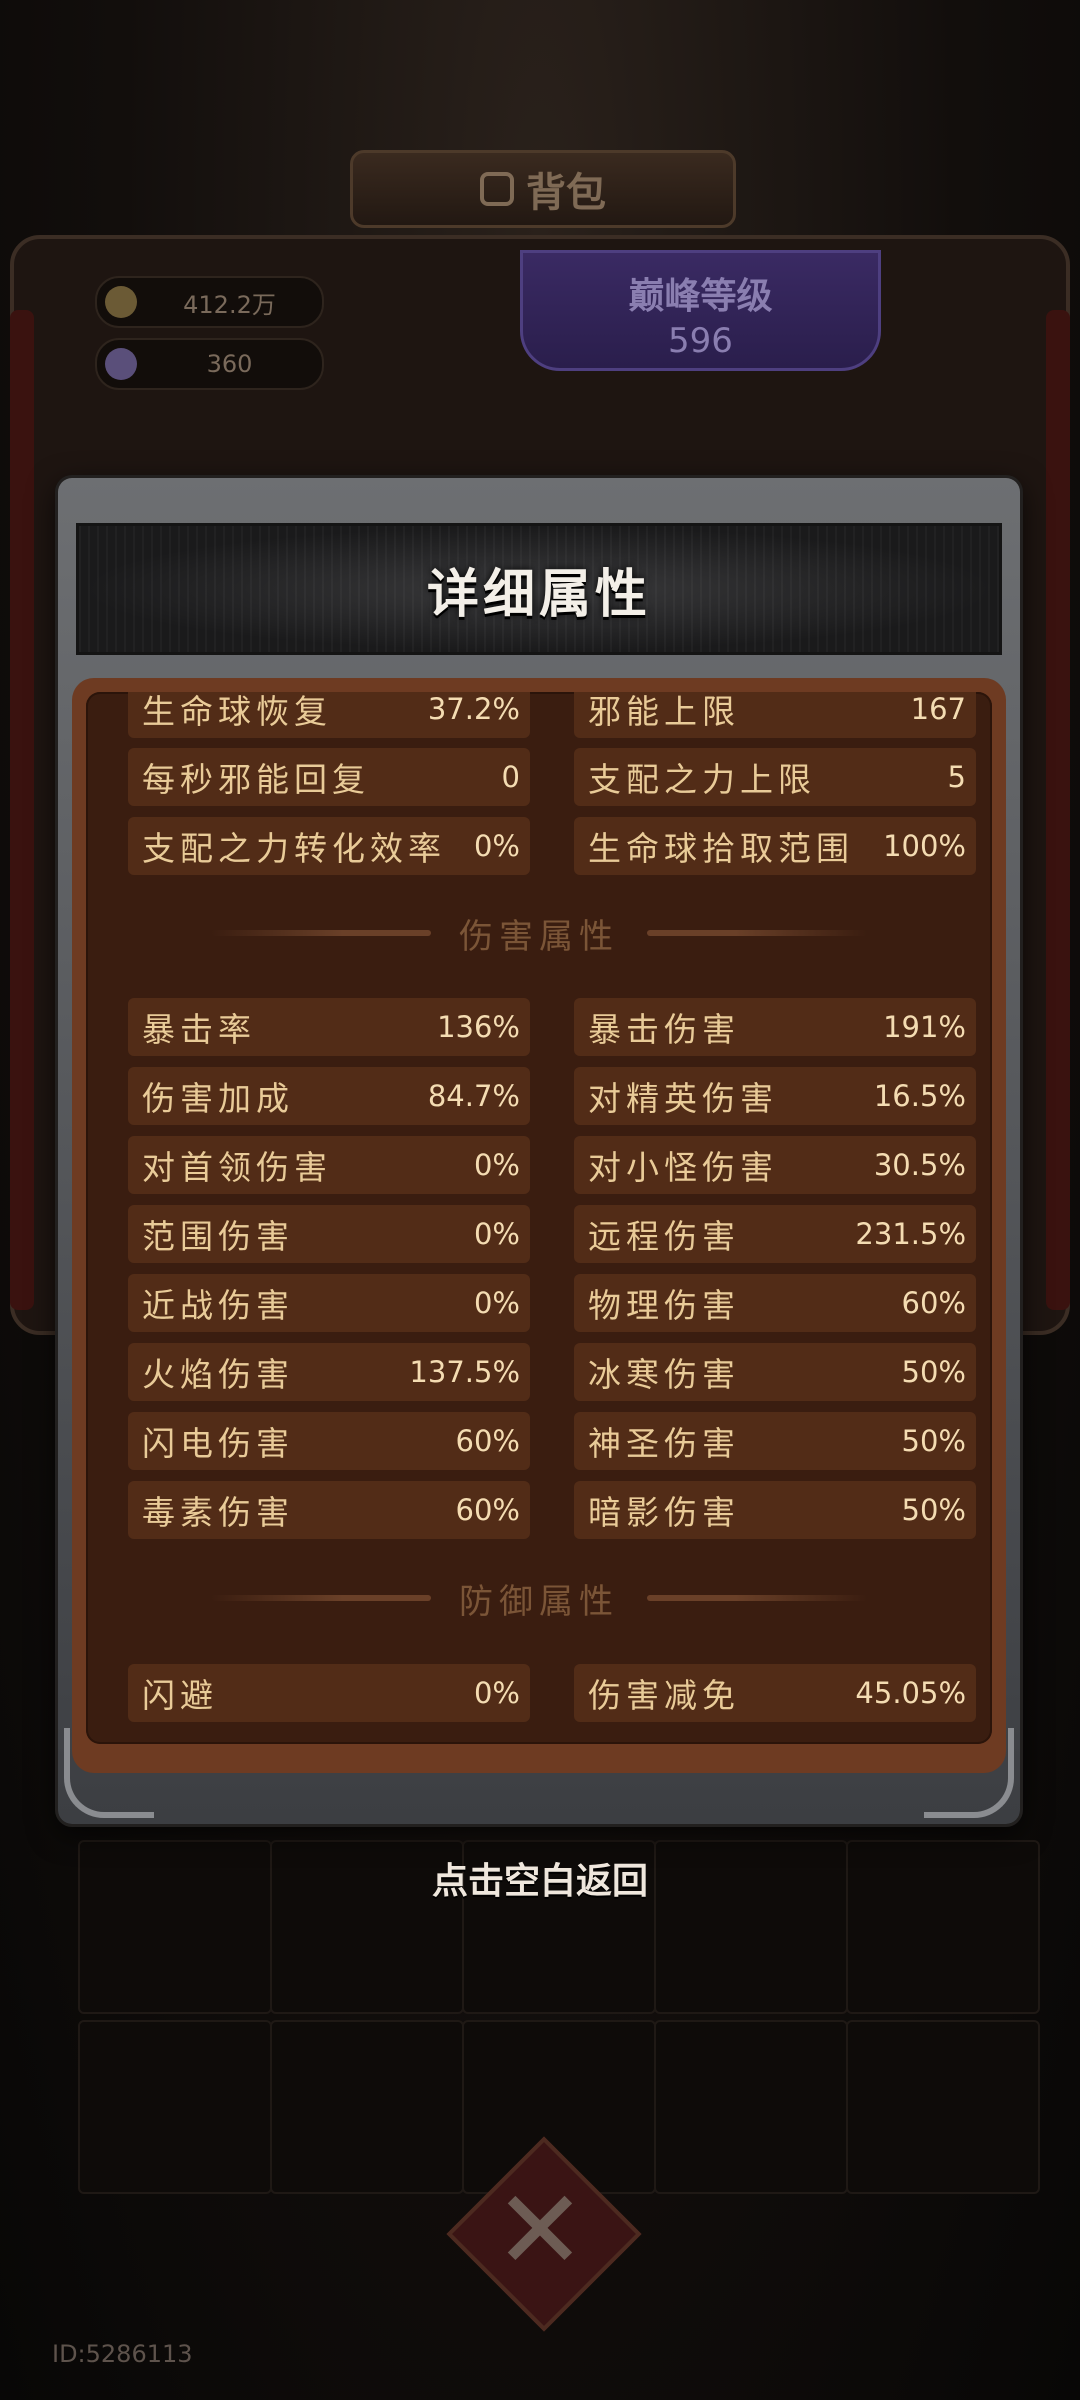  I want to click on attribute-value: 100%, so click(924, 846).